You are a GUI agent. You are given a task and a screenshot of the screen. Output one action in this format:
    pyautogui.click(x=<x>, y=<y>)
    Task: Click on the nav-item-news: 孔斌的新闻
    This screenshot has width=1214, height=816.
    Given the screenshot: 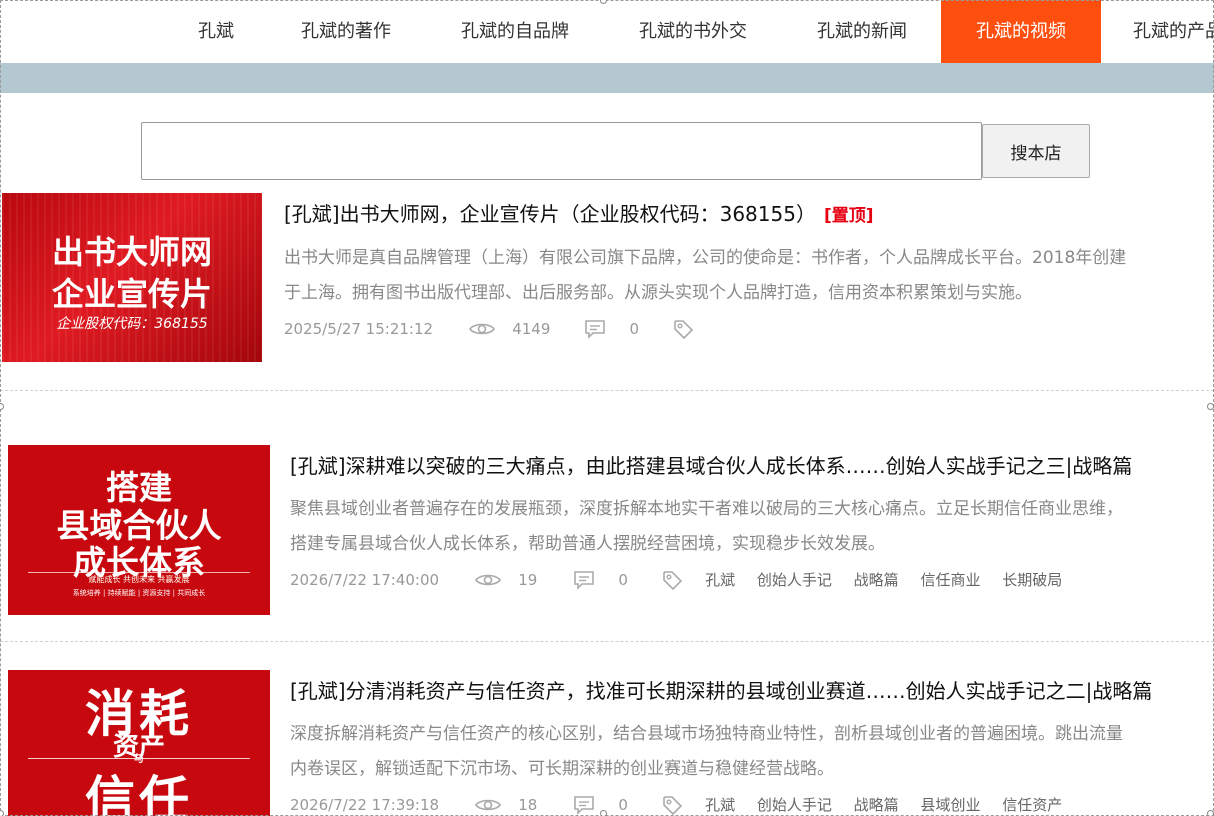 What is the action you would take?
    pyautogui.click(x=862, y=31)
    